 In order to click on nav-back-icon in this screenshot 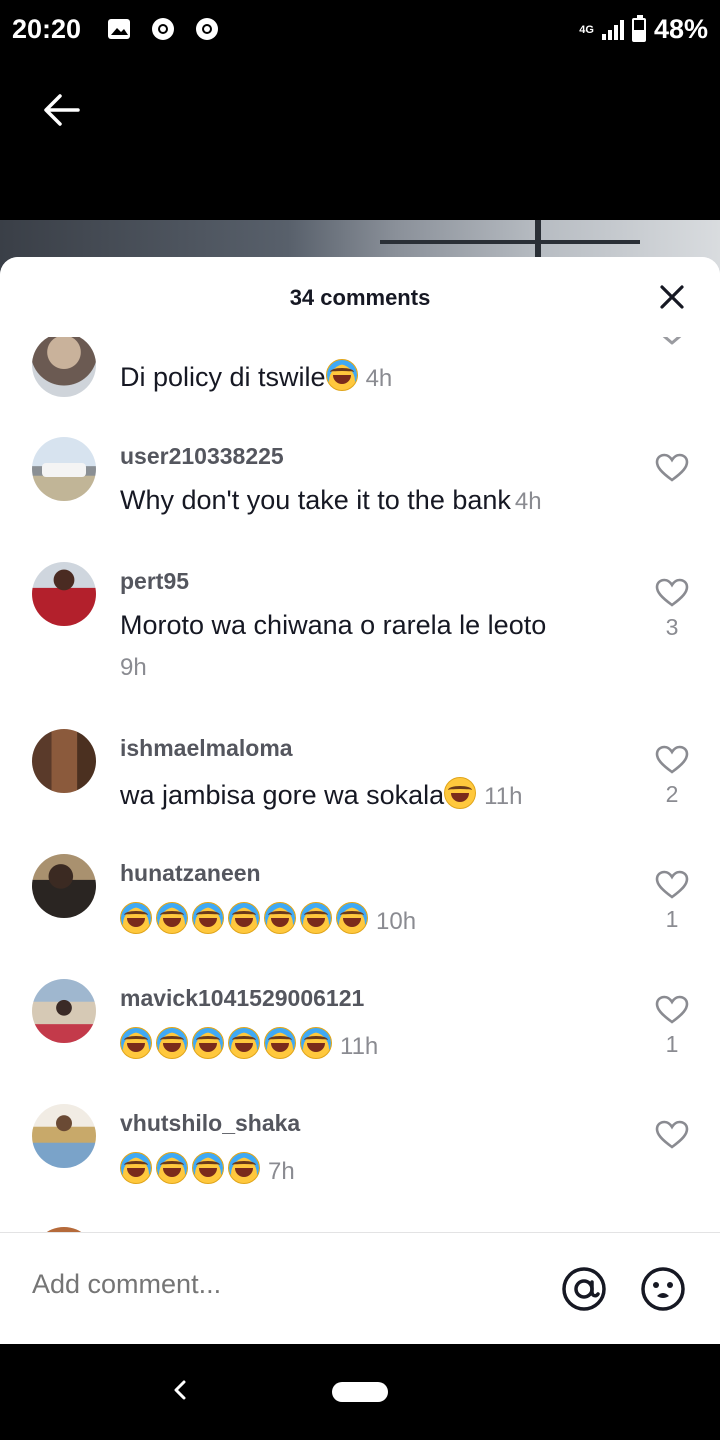, I will do `click(180, 1390)`.